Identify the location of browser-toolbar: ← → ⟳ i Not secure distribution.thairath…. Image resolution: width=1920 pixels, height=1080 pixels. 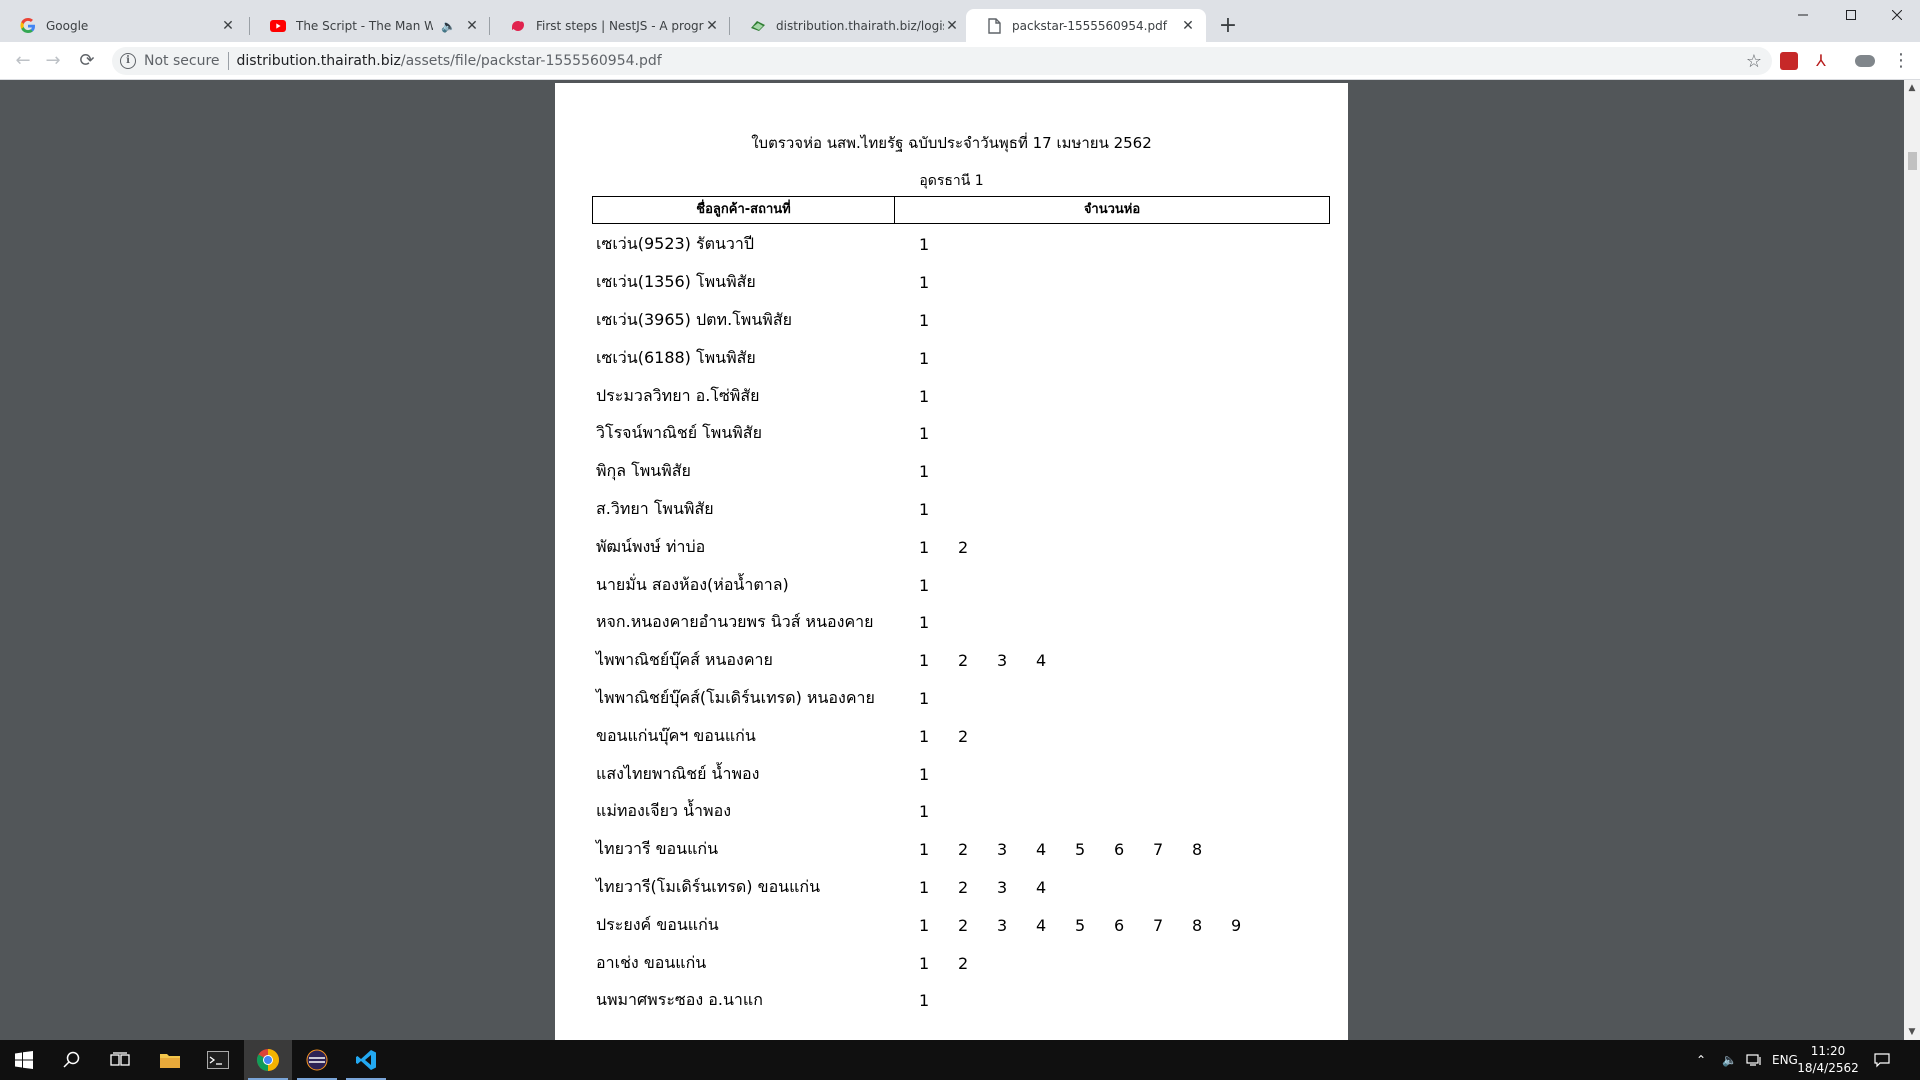
(960, 61).